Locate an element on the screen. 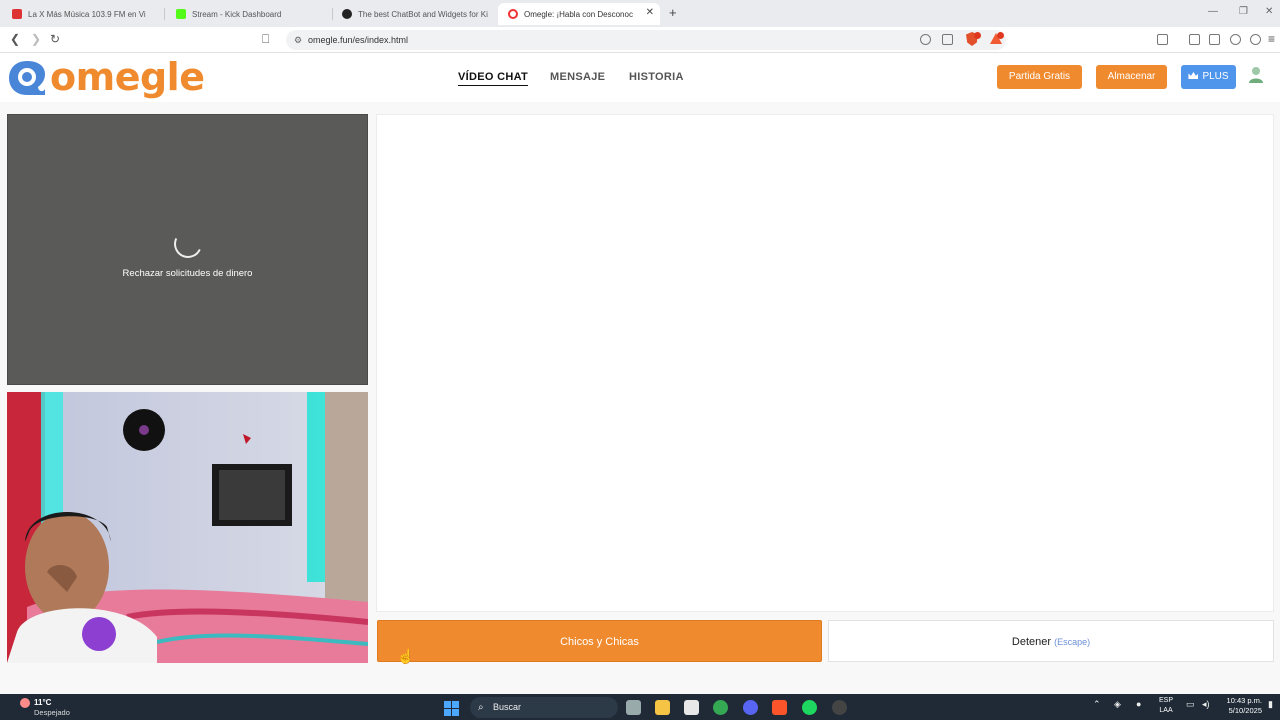 This screenshot has height=720, width=1280. browser-tab-chatbot: The best ChatBot and Widgets for Ki is located at coordinates (413, 14).